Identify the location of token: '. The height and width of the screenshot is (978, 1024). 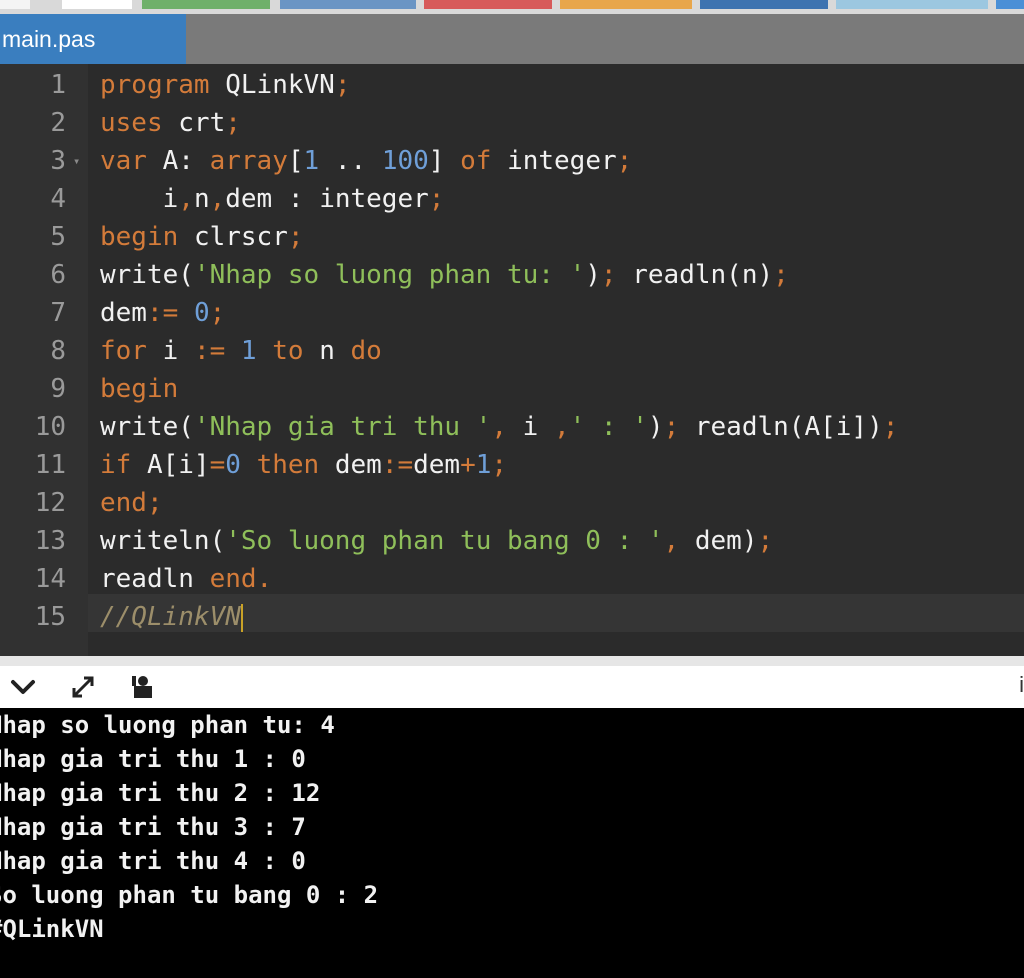
(608, 427).